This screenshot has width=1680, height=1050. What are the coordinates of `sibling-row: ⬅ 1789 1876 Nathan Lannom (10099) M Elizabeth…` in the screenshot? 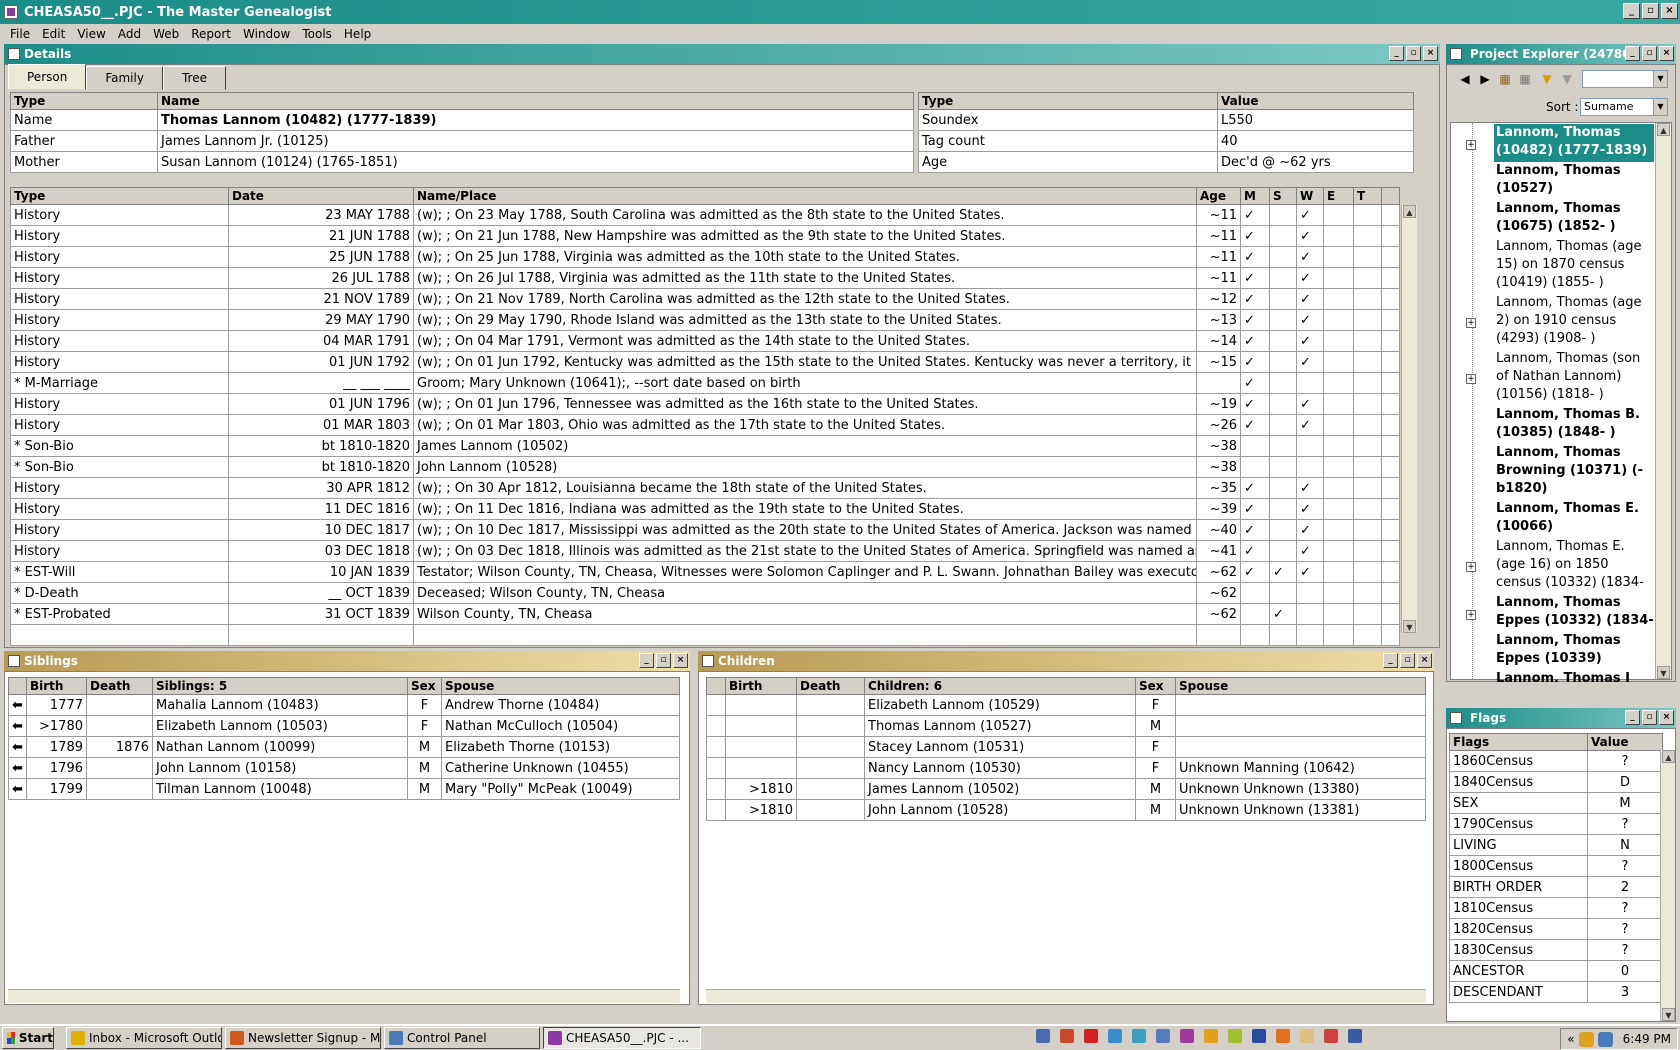 It's located at (344, 747).